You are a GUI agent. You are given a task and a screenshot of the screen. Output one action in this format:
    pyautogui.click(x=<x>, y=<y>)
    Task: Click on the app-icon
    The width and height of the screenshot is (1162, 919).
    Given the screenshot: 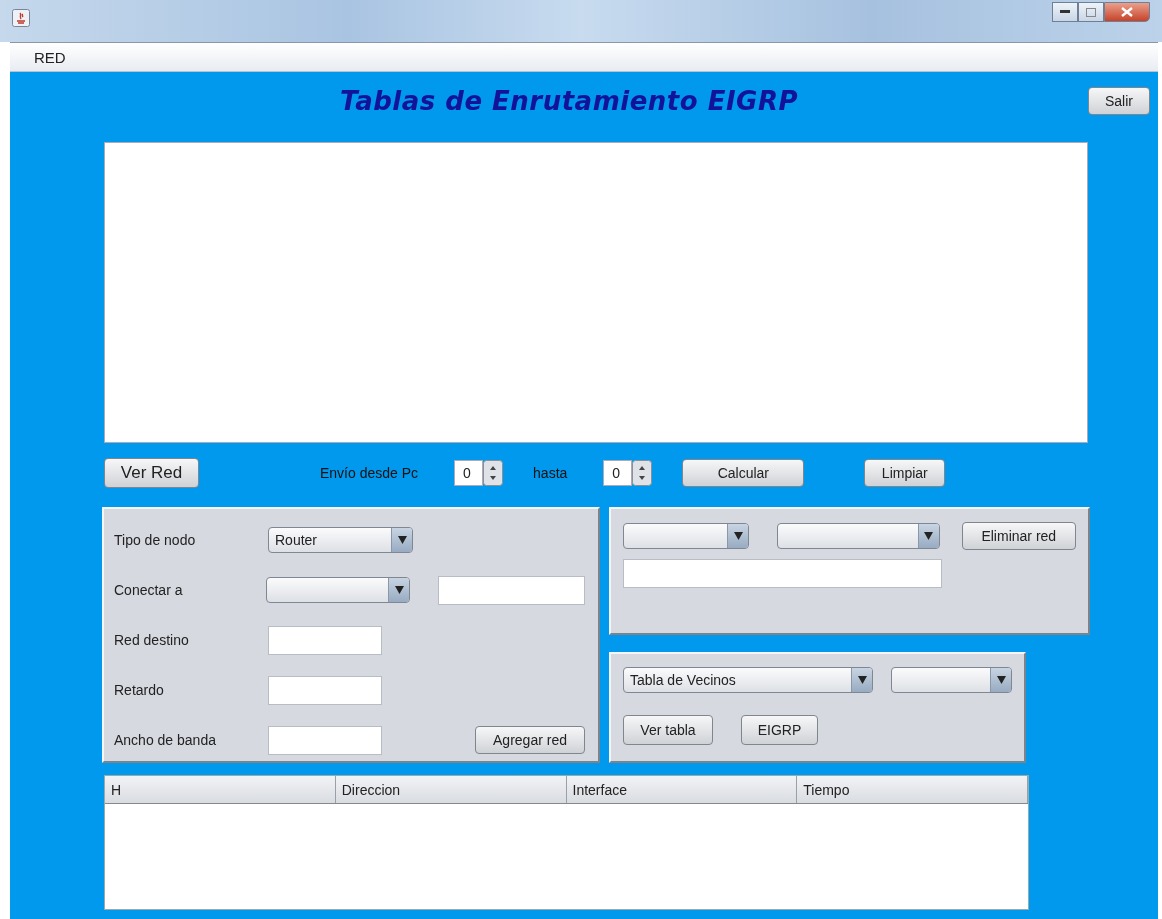 What is the action you would take?
    pyautogui.click(x=21, y=18)
    